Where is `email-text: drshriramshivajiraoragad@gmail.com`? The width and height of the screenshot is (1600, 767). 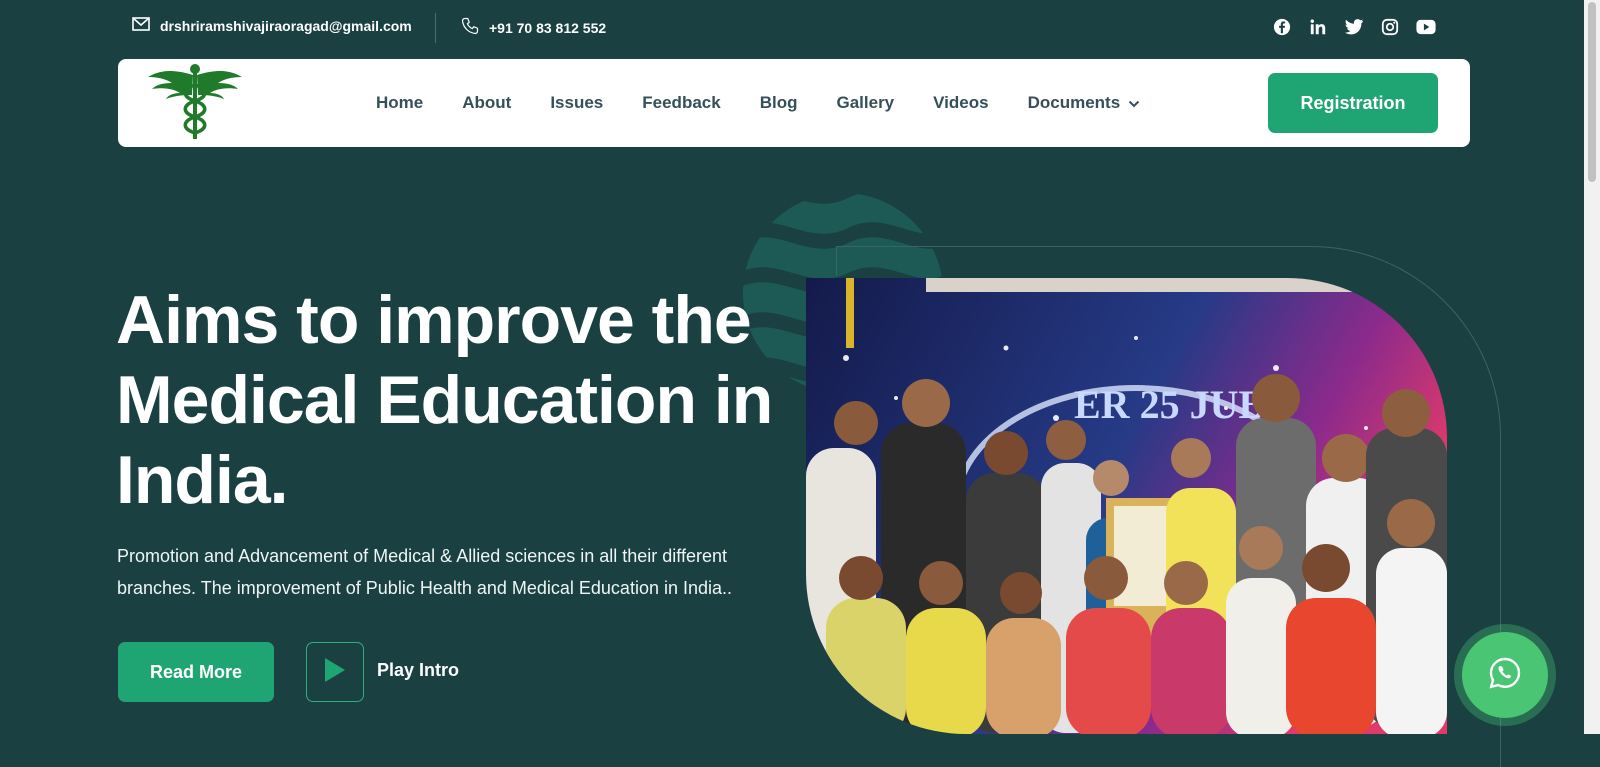 email-text: drshriramshivajiraoragad@gmail.com is located at coordinates (286, 25).